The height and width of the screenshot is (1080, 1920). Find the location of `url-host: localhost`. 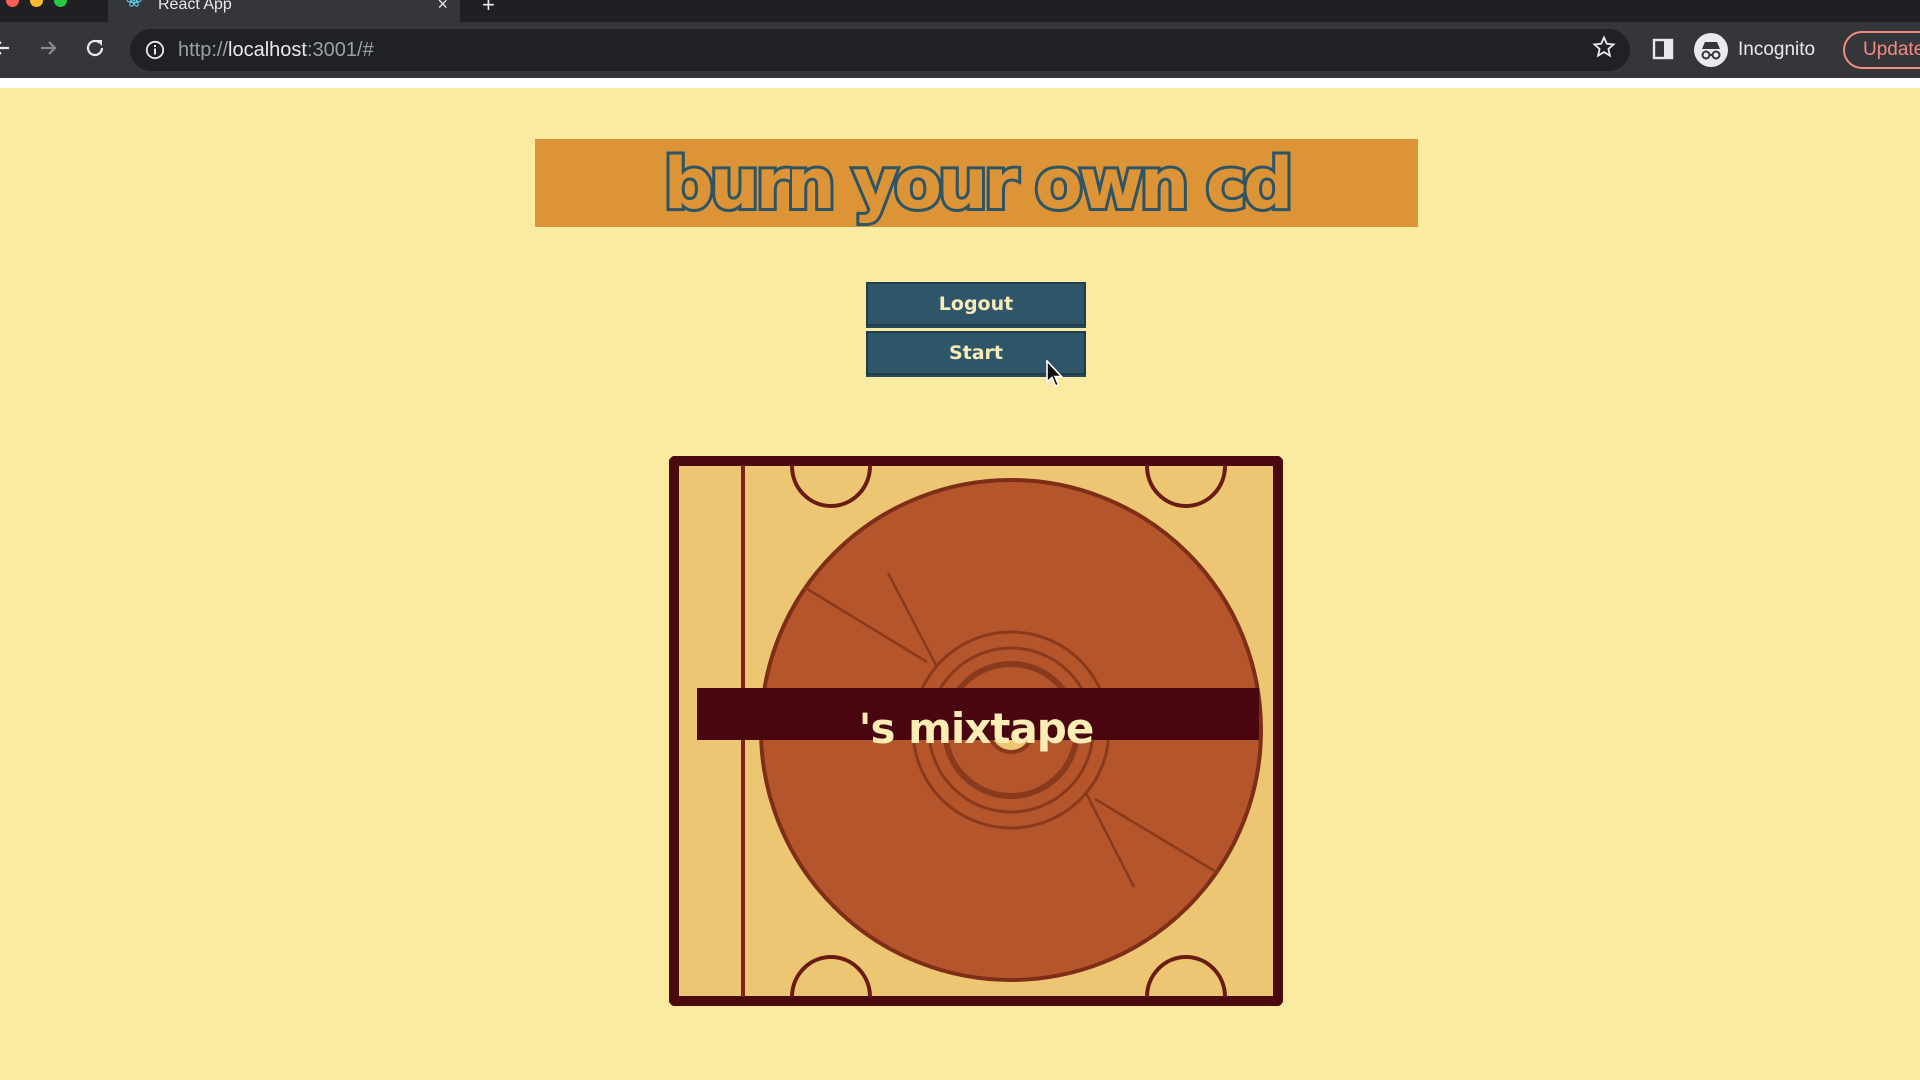

url-host: localhost is located at coordinates (267, 50).